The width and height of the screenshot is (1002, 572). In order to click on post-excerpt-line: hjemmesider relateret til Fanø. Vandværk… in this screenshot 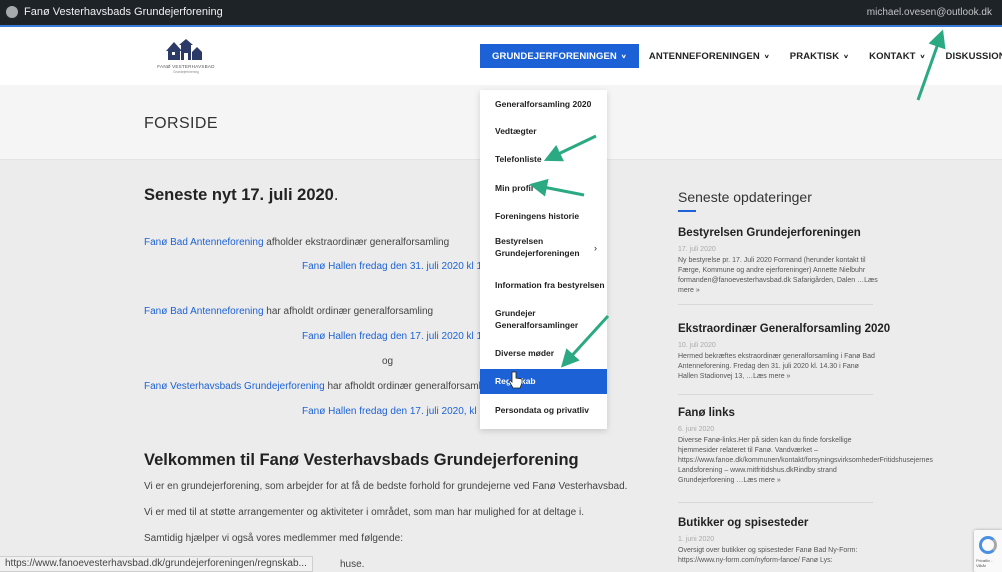, I will do `click(748, 450)`.